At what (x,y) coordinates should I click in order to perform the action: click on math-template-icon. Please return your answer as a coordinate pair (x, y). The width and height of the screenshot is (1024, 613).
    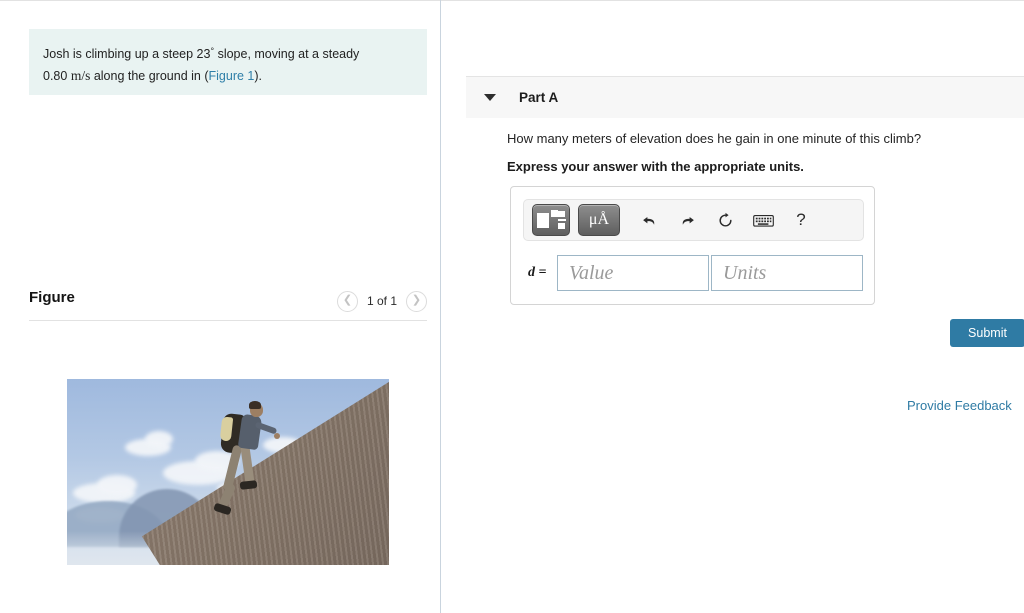
    Looking at the image, I should click on (551, 220).